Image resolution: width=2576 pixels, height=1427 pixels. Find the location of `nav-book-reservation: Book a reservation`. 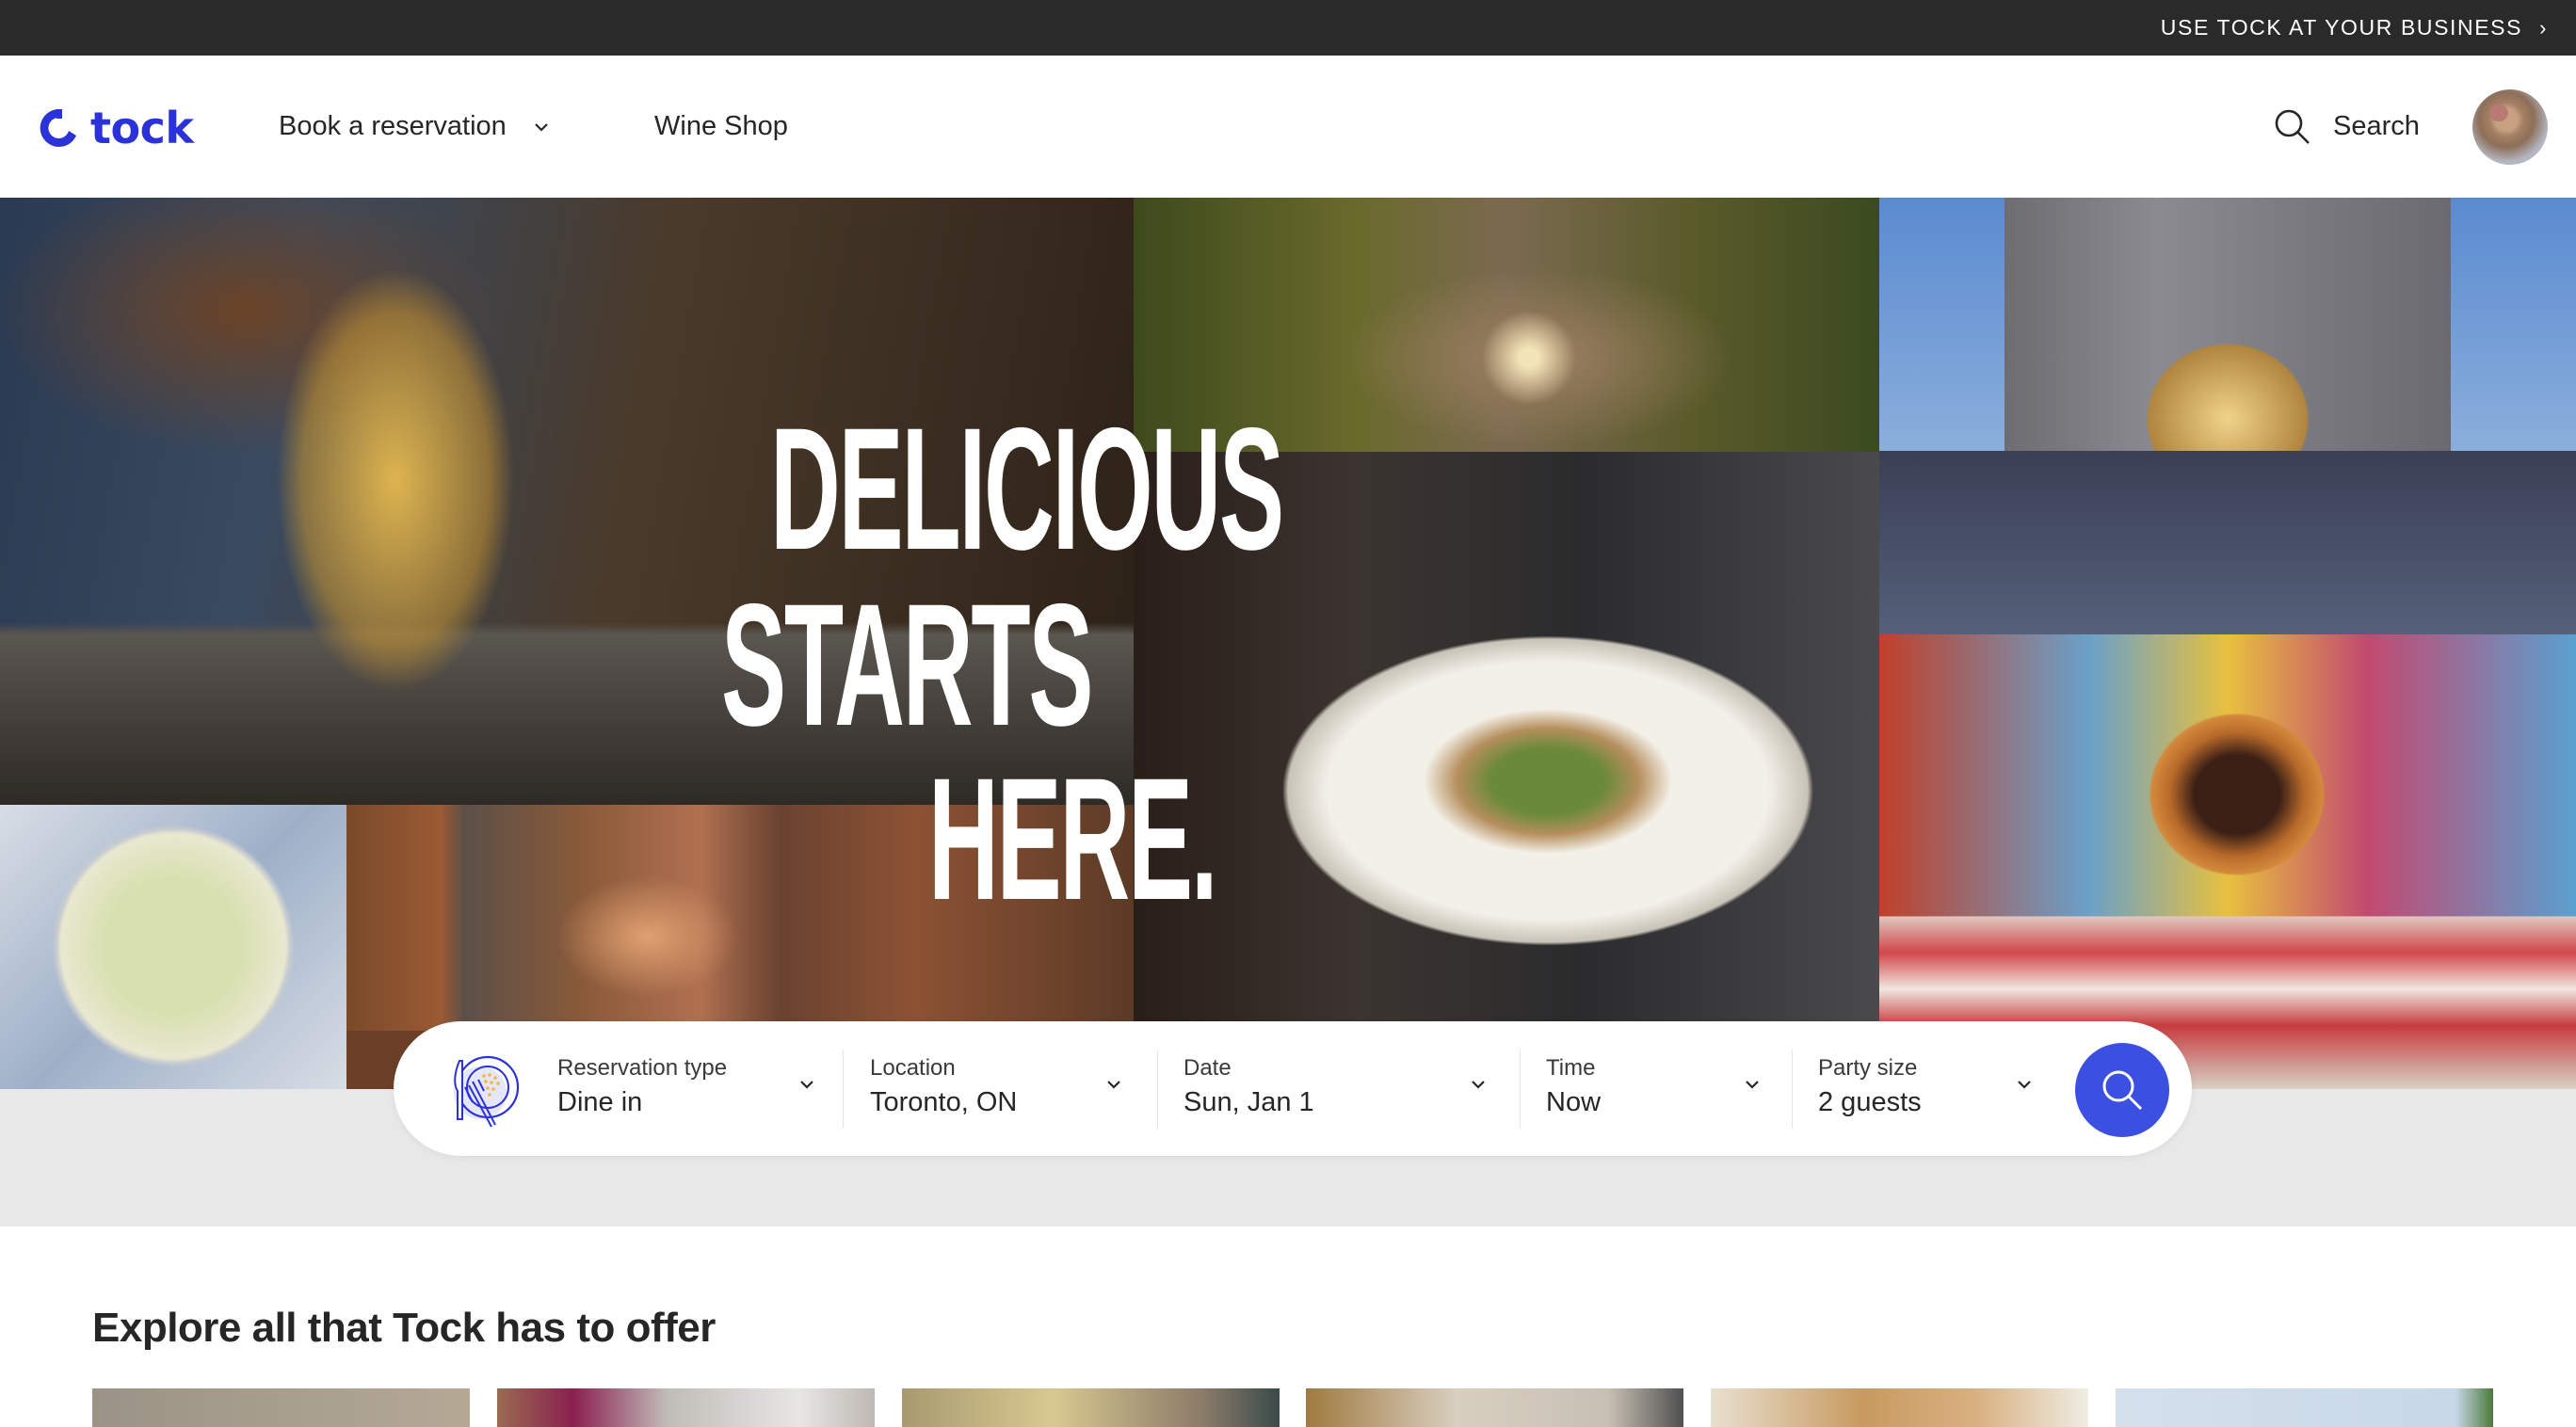

nav-book-reservation: Book a reservation is located at coordinates (414, 127).